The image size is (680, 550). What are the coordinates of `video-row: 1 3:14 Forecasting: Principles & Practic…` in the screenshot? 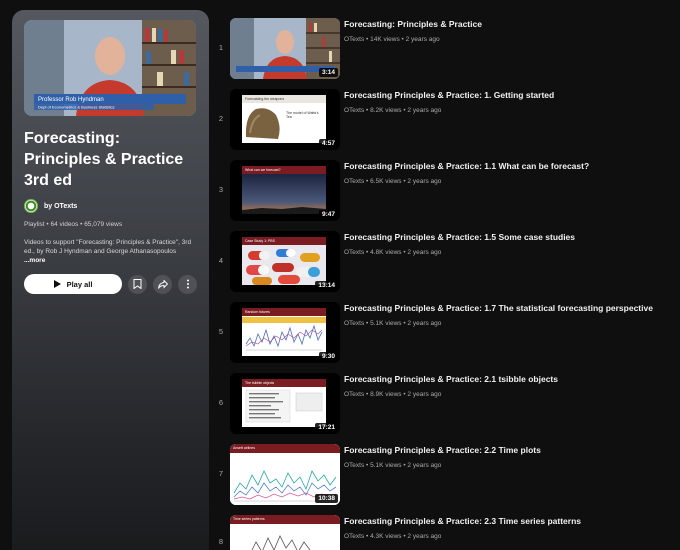 It's located at (445, 44).